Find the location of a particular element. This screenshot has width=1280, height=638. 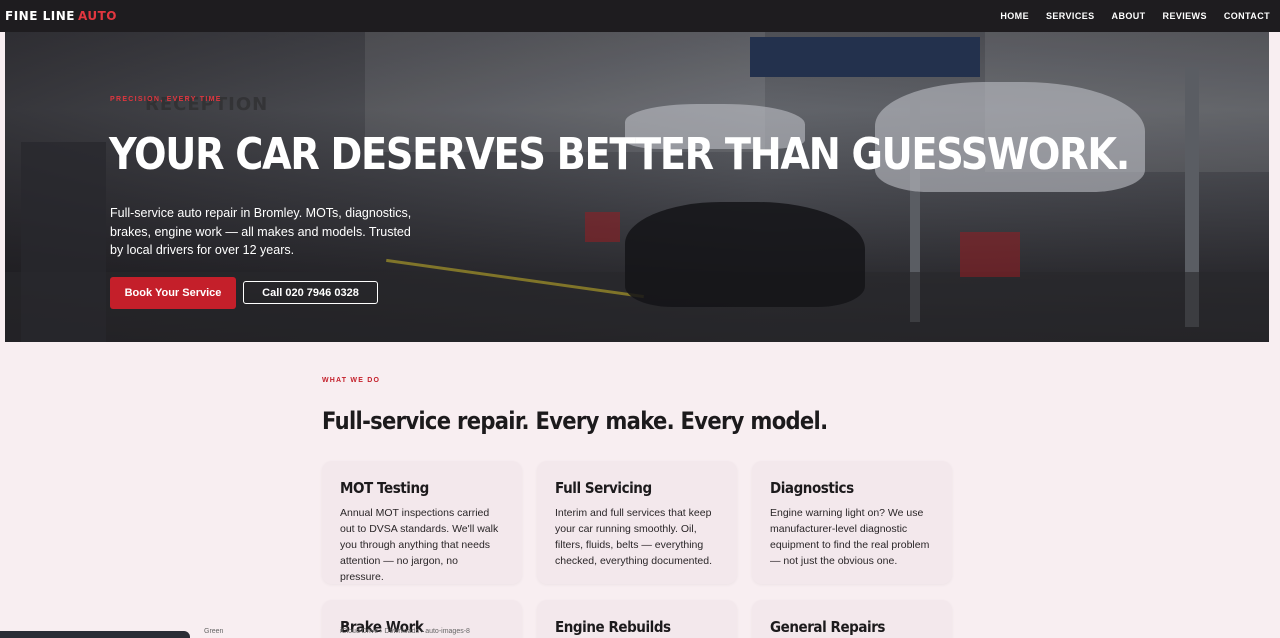

nav-contact-link: CONTACT is located at coordinates (1247, 16).